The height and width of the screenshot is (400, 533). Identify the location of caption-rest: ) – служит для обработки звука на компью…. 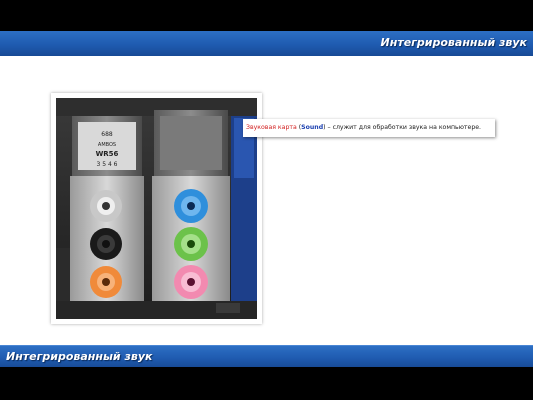
(402, 127).